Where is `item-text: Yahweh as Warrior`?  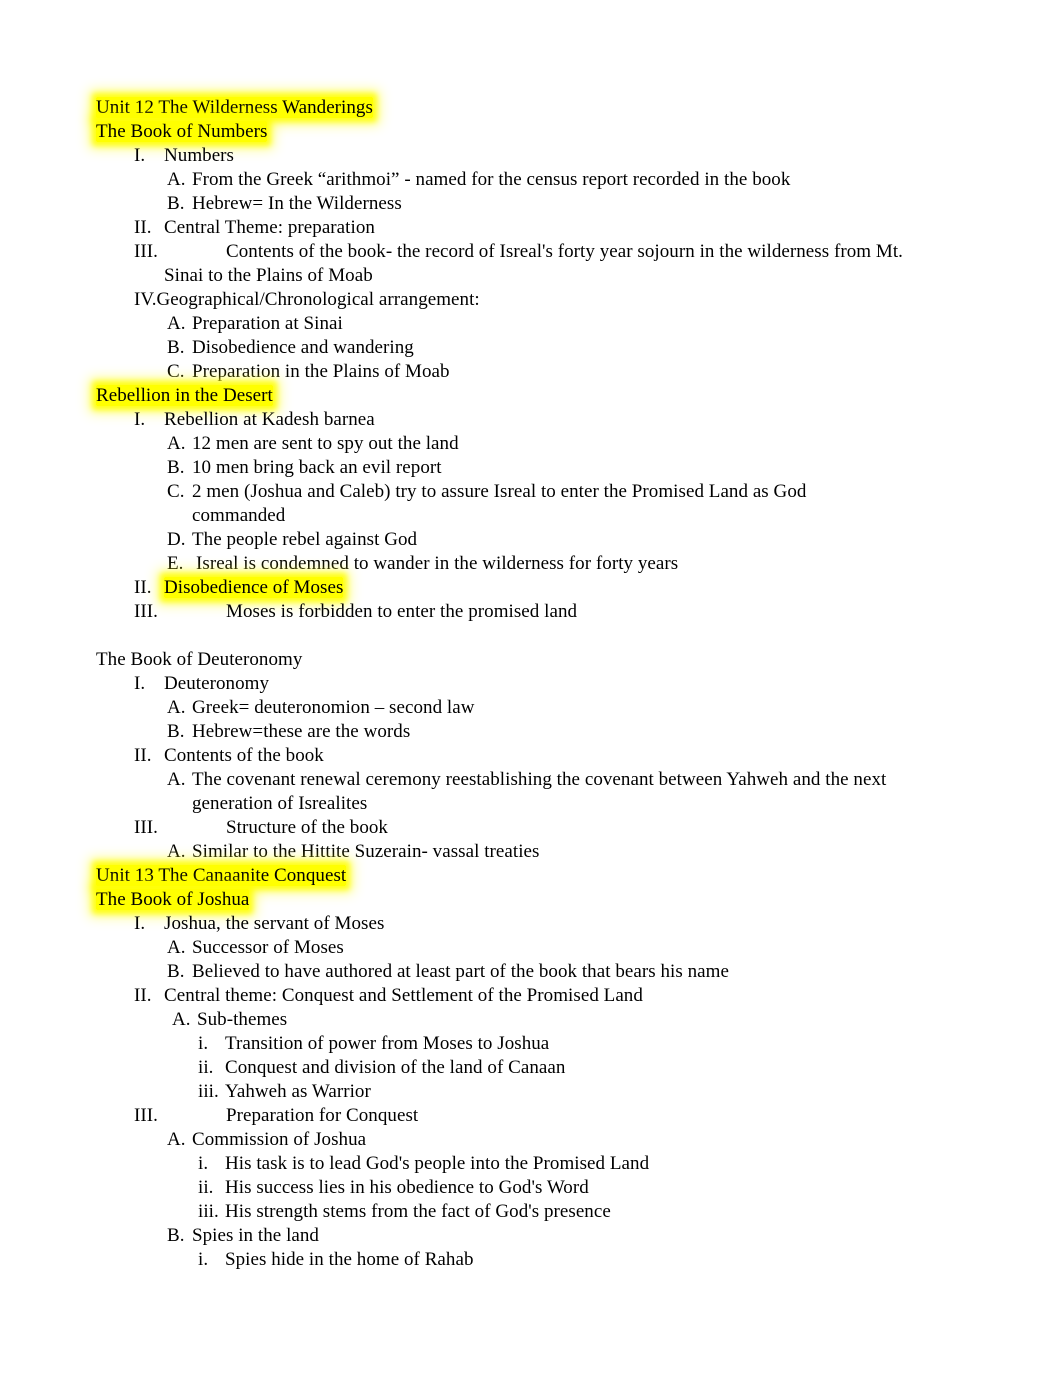 item-text: Yahweh as Warrior is located at coordinates (298, 1091).